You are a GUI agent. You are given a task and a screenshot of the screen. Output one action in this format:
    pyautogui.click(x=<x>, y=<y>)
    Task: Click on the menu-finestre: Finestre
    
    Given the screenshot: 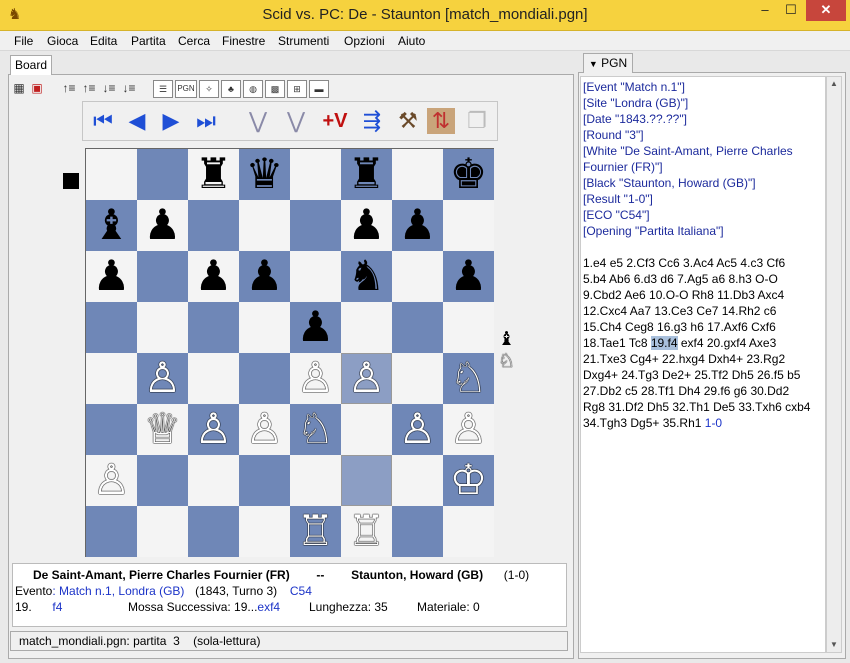 What is the action you would take?
    pyautogui.click(x=243, y=41)
    